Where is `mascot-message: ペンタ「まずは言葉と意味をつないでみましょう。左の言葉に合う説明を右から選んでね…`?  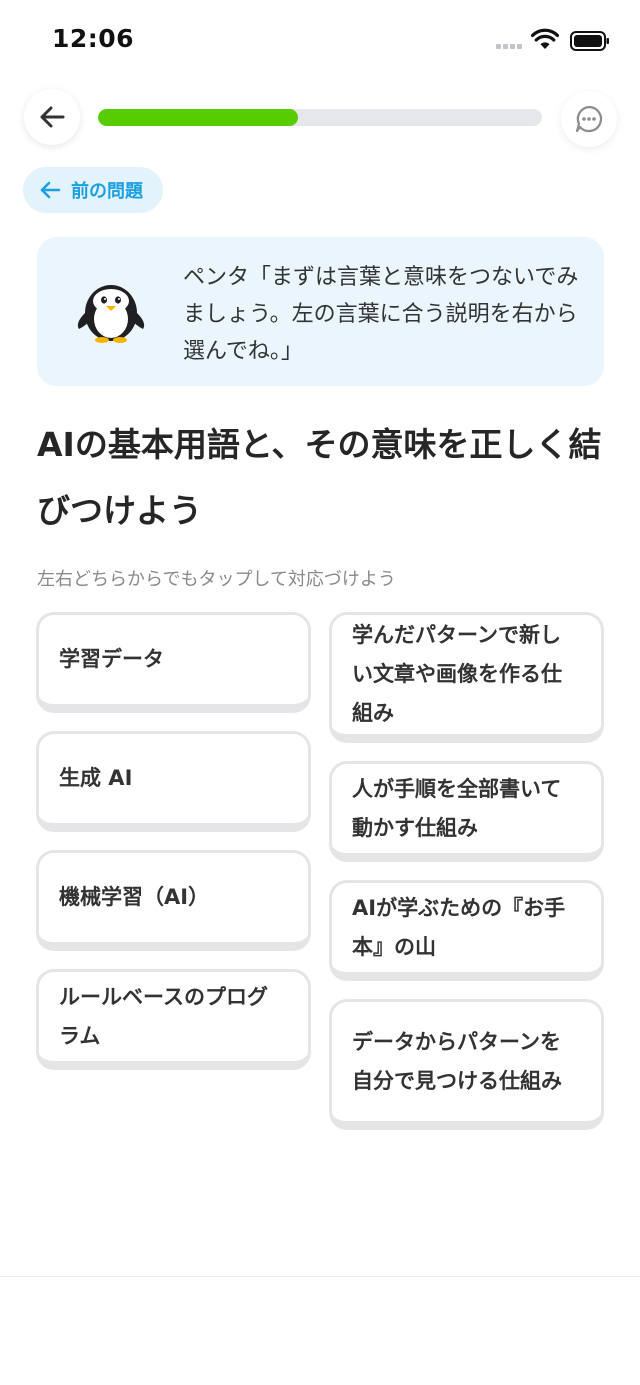 mascot-message: ペンタ「まずは言葉と意味をつないでみましょう。左の言葉に合う説明を右から選んでね… is located at coordinates (381, 314).